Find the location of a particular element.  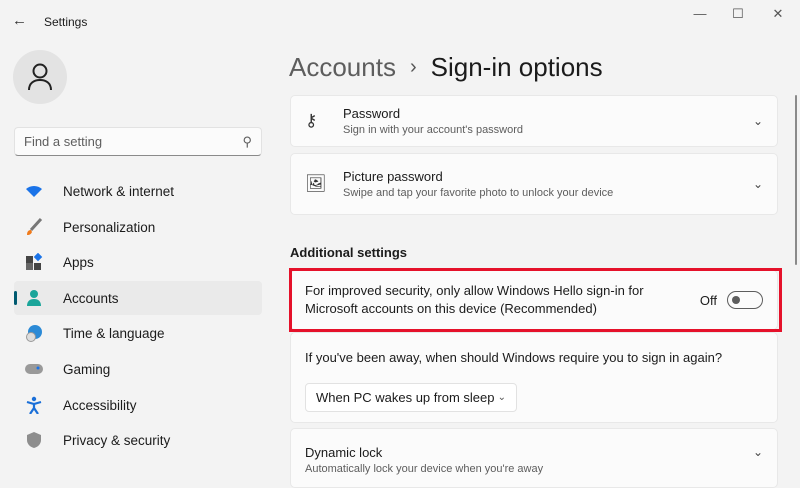

search-icon: ⚲ is located at coordinates (247, 141).